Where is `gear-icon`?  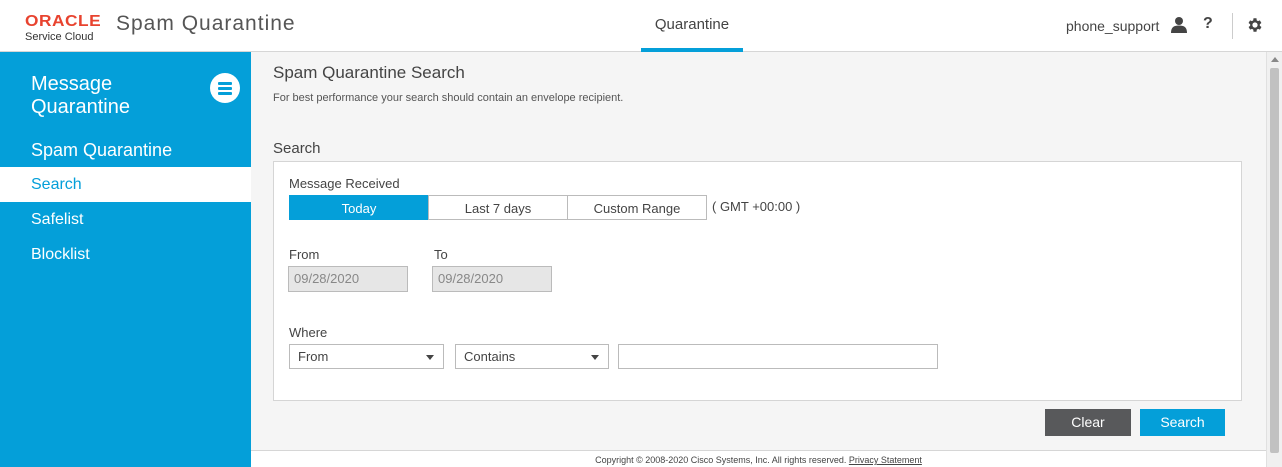
gear-icon is located at coordinates (1255, 25).